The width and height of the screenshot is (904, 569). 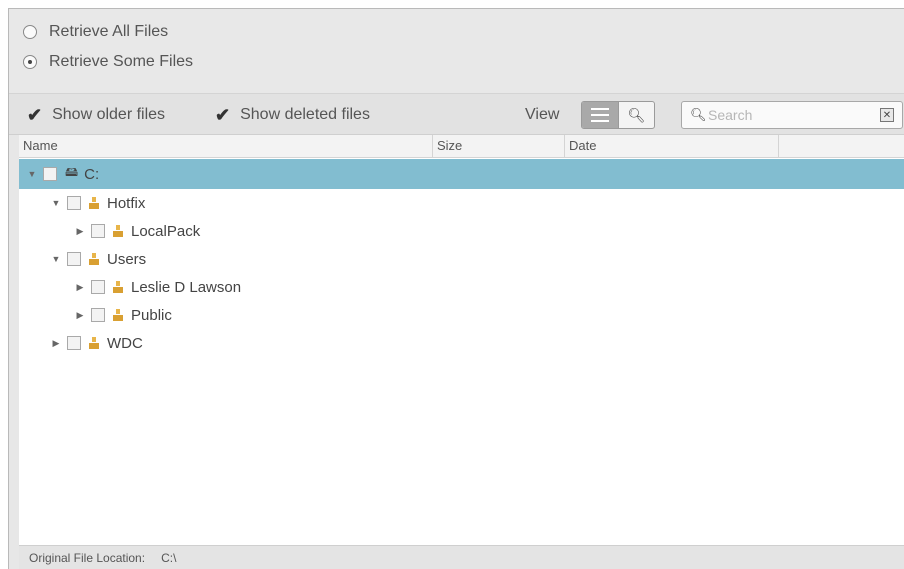 What do you see at coordinates (672, 146) in the screenshot?
I see `column-header-date: Date` at bounding box center [672, 146].